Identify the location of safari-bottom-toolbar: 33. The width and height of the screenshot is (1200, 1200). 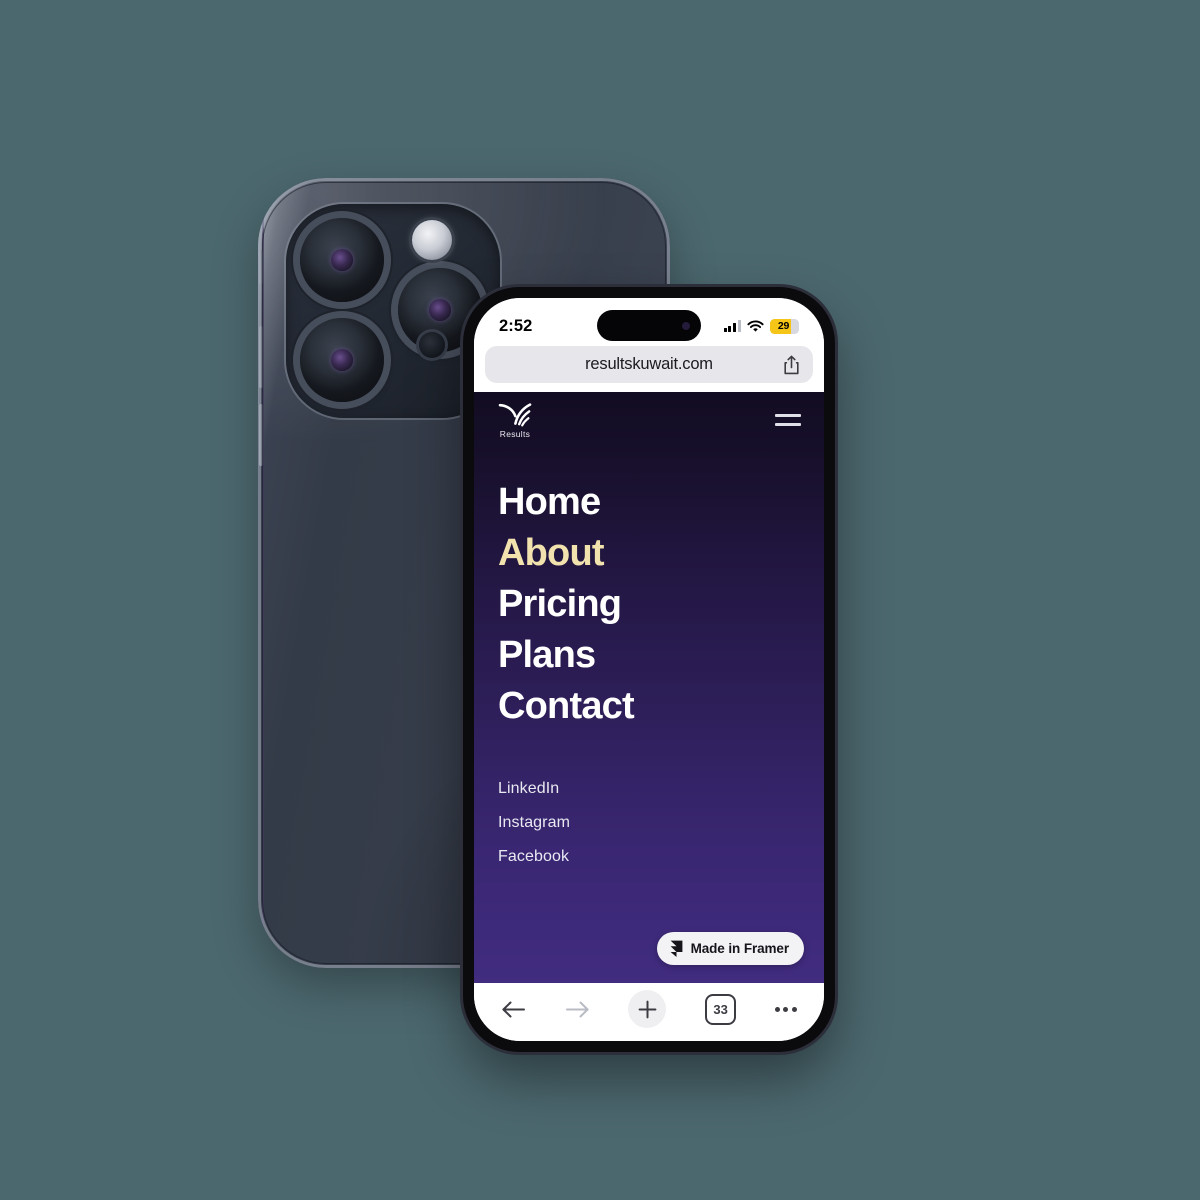
(649, 1012).